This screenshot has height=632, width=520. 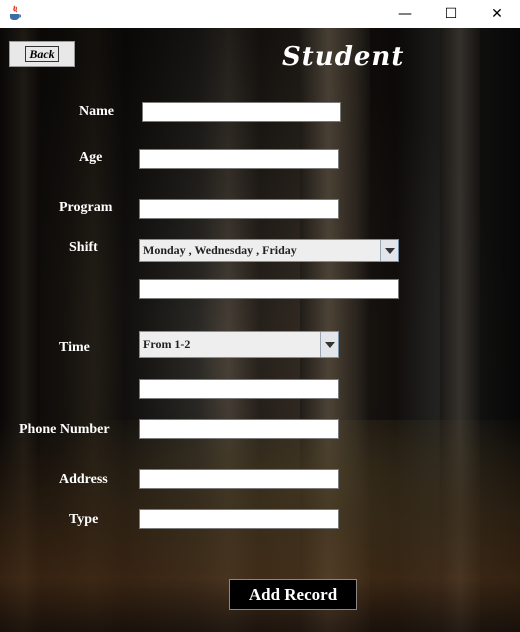 What do you see at coordinates (167, 344) in the screenshot?
I see `time-selected-value: From 1-2` at bounding box center [167, 344].